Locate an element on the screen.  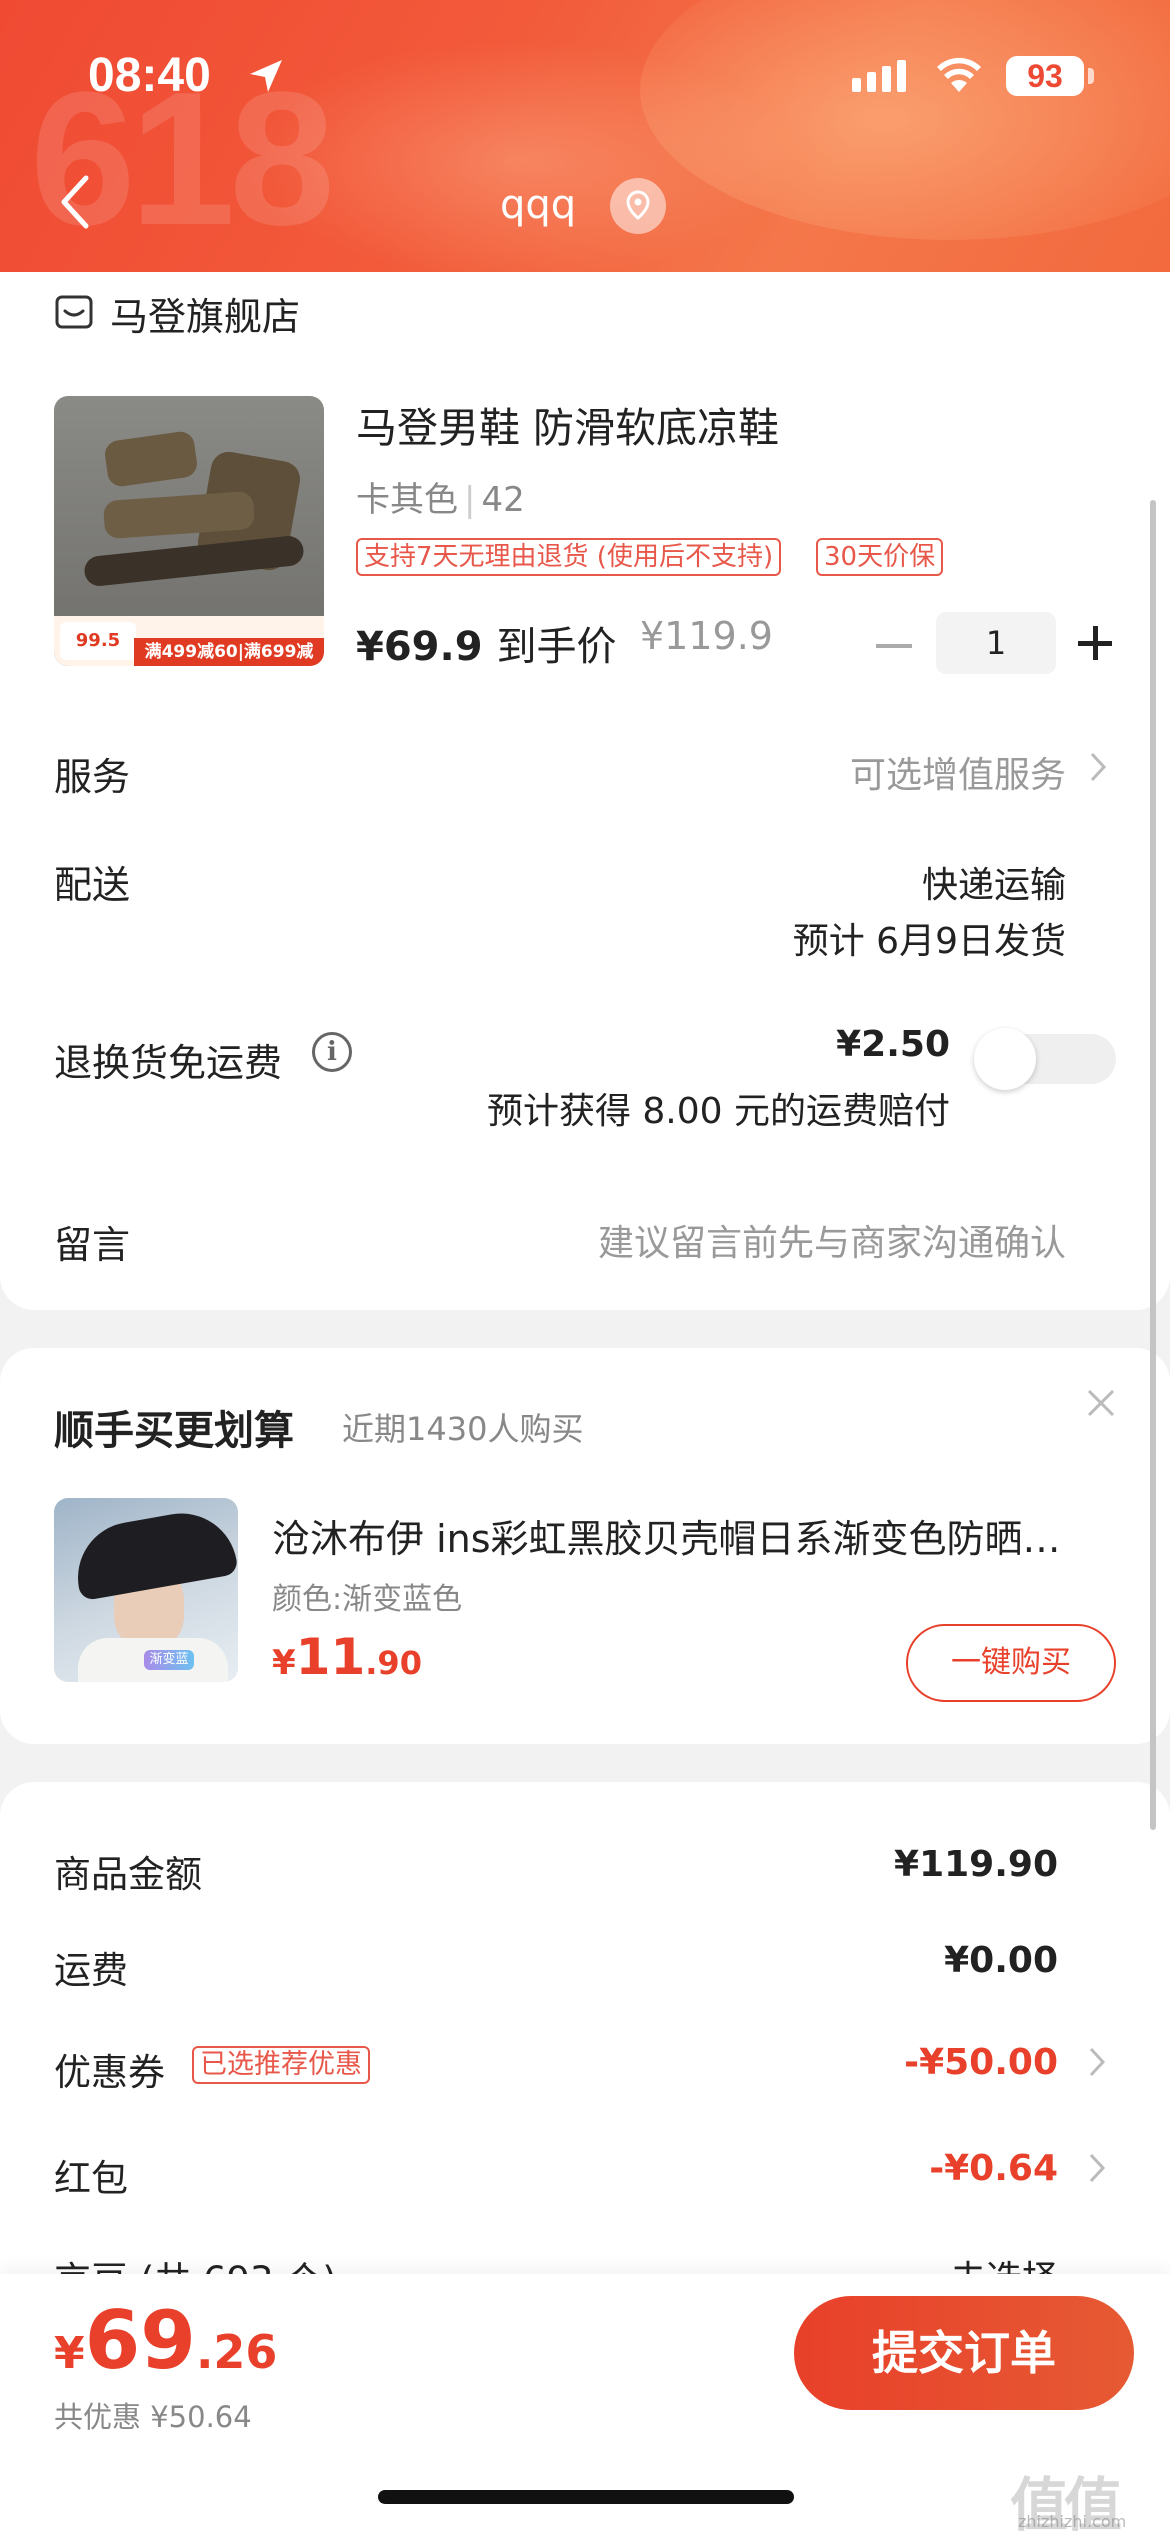
original-price: ¥119.9 is located at coordinates (706, 636).